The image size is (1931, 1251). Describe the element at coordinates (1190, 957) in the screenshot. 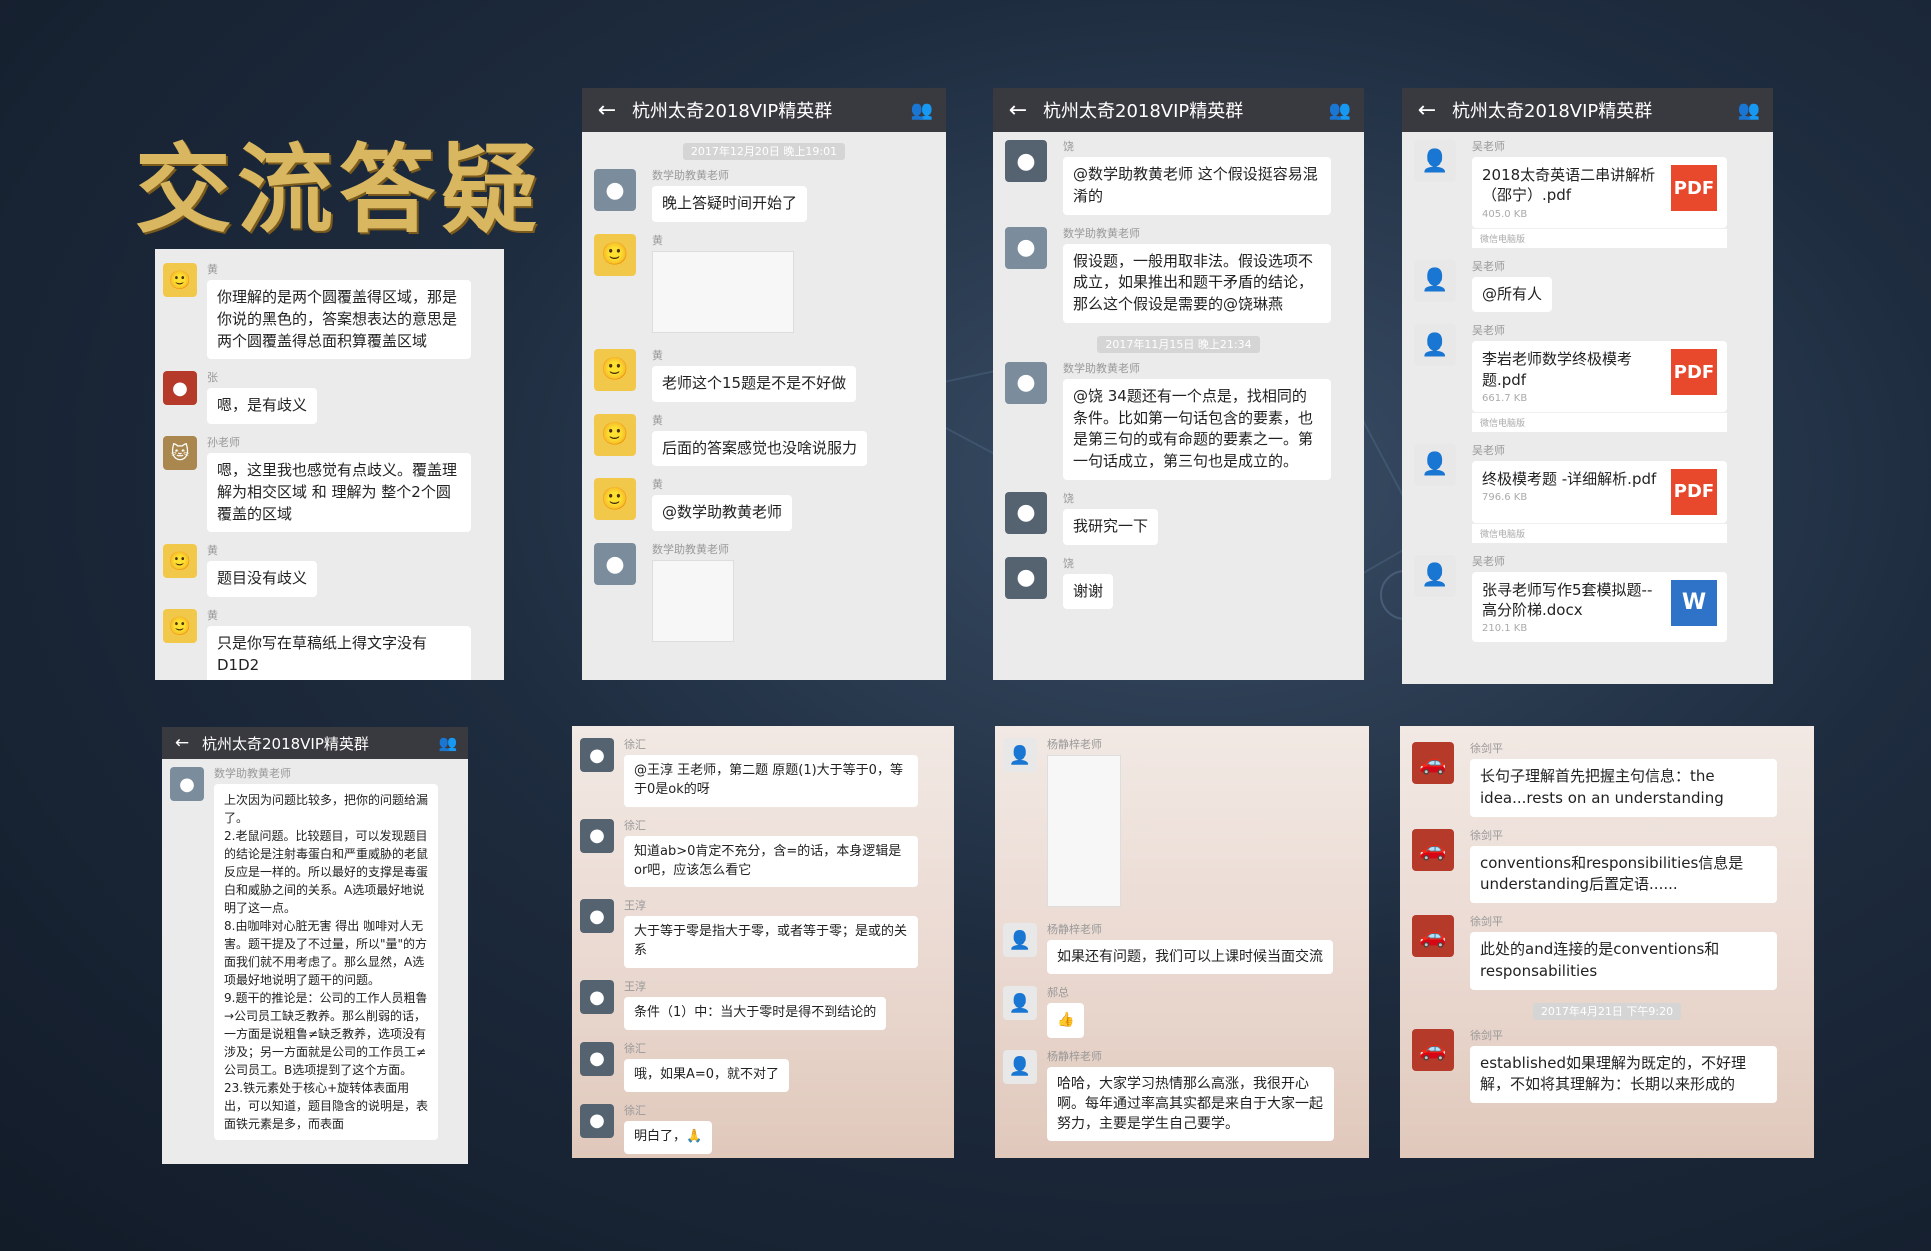

I see `message-bubble: 如果还有问题，我们可以上课时候当面交流` at that location.